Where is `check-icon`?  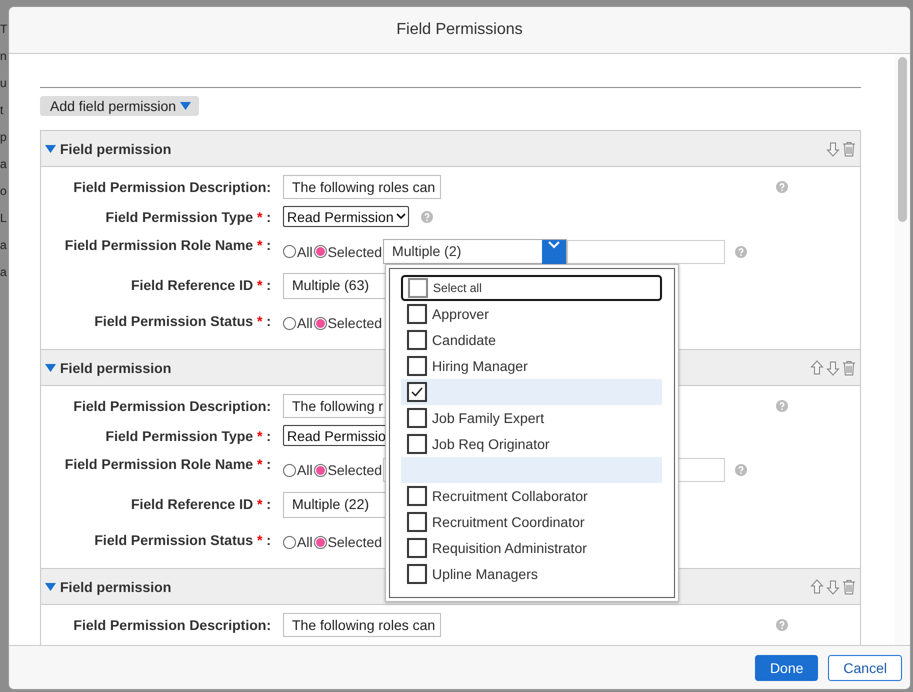
check-icon is located at coordinates (417, 392).